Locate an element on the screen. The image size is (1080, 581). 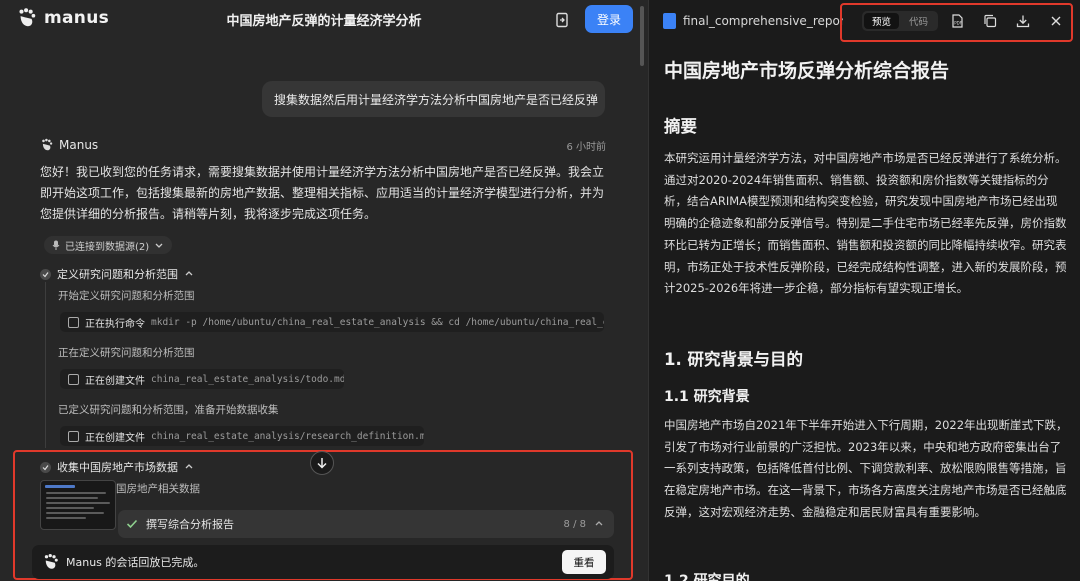
data-source-label: 已连接到数据源(2) is located at coordinates (107, 247).